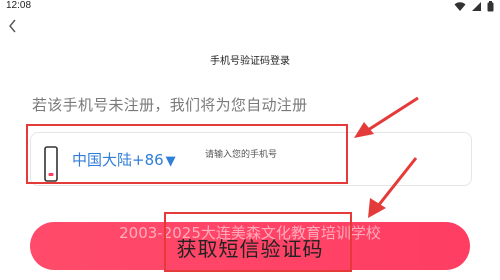 The width and height of the screenshot is (500, 280). Describe the element at coordinates (258, 242) in the screenshot. I see `annotation-highlight-button` at that location.